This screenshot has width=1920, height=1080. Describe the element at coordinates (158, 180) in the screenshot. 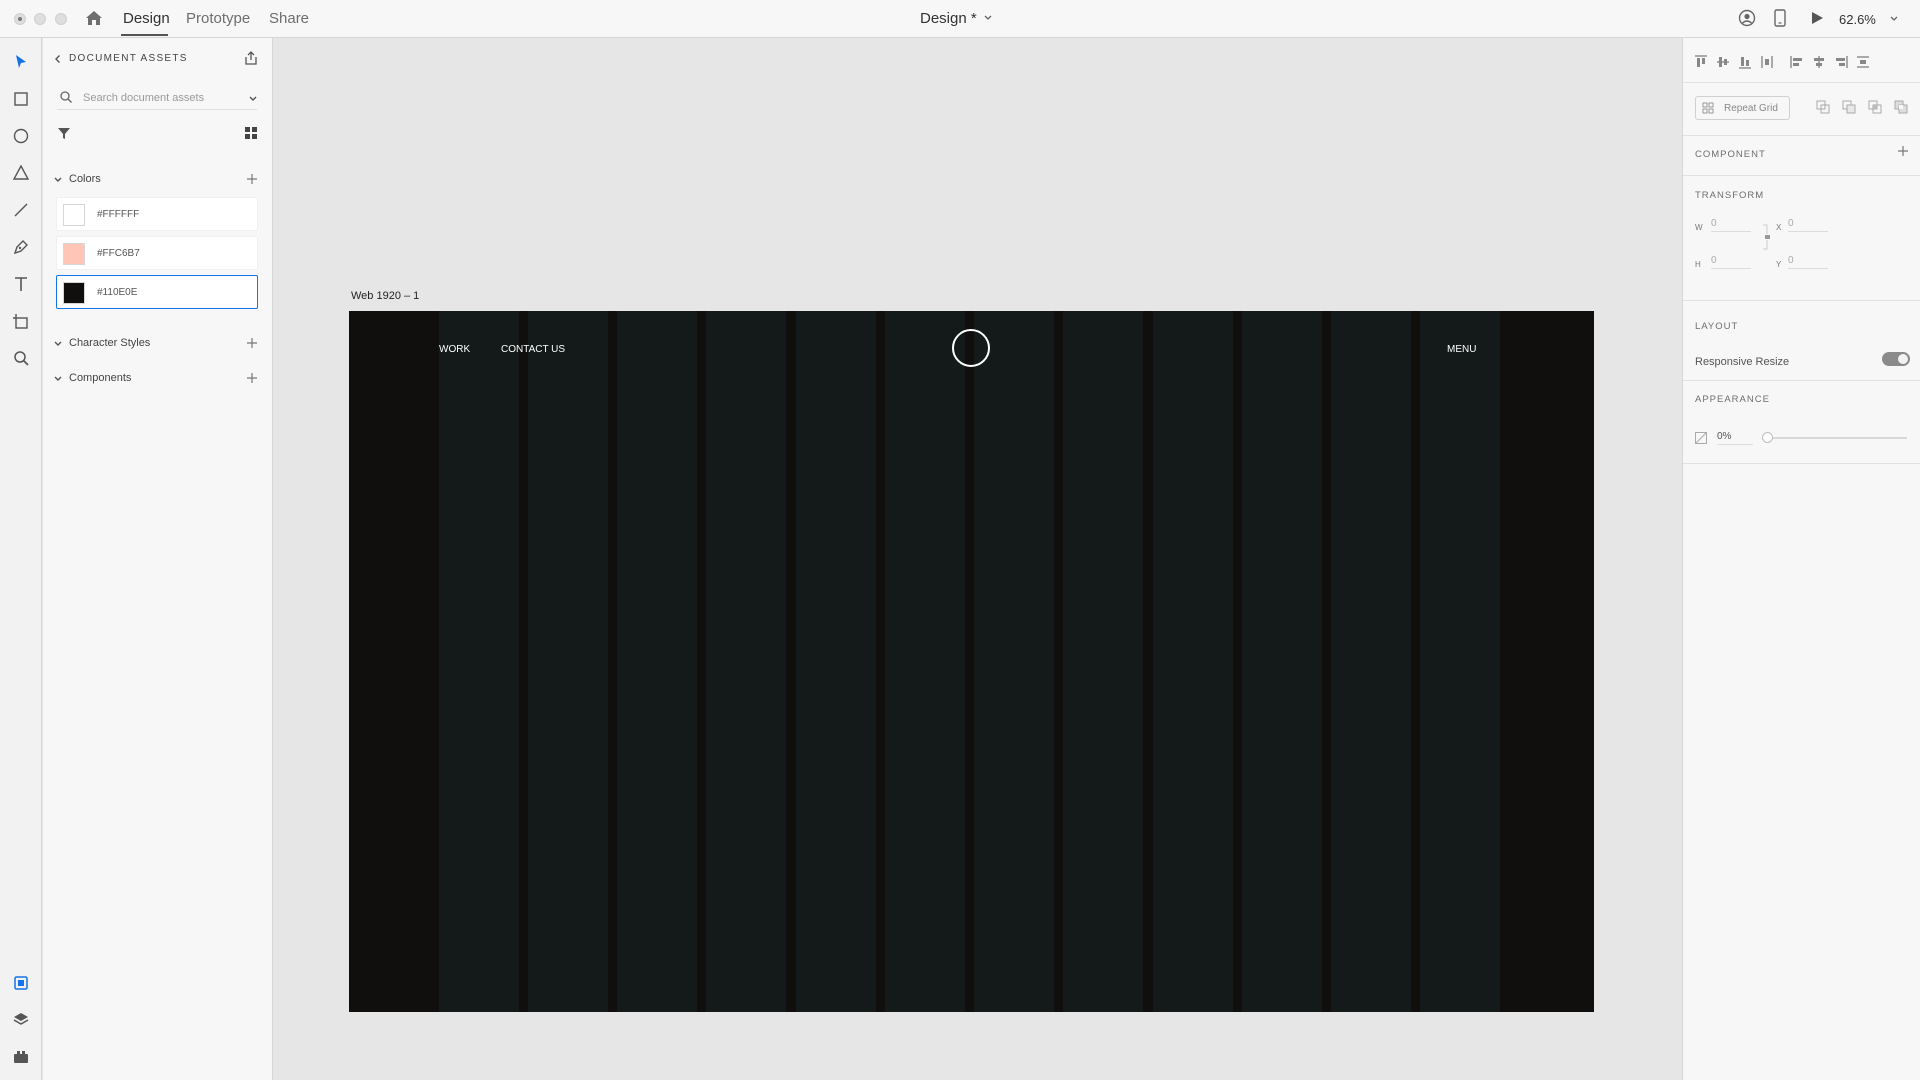

I see `colors-section-header: Colors` at that location.